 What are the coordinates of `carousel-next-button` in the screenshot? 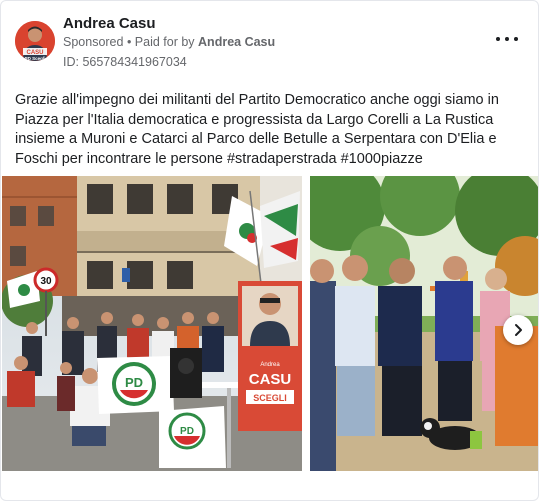 It's located at (518, 330).